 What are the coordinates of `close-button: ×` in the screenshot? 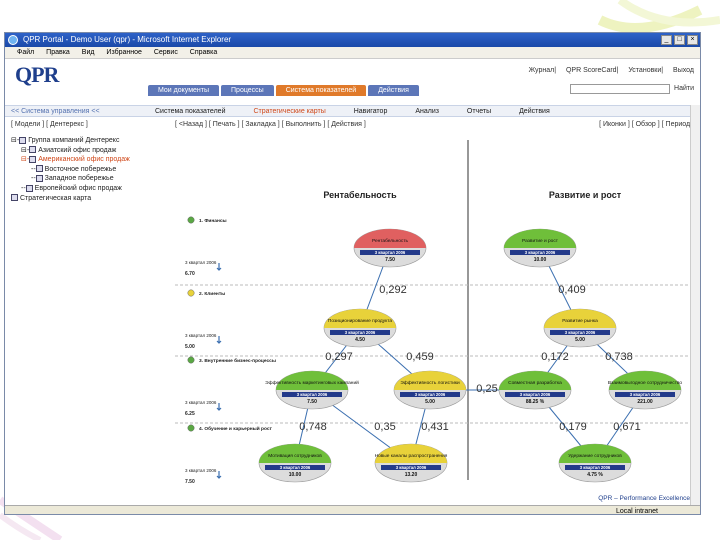 It's located at (692, 40).